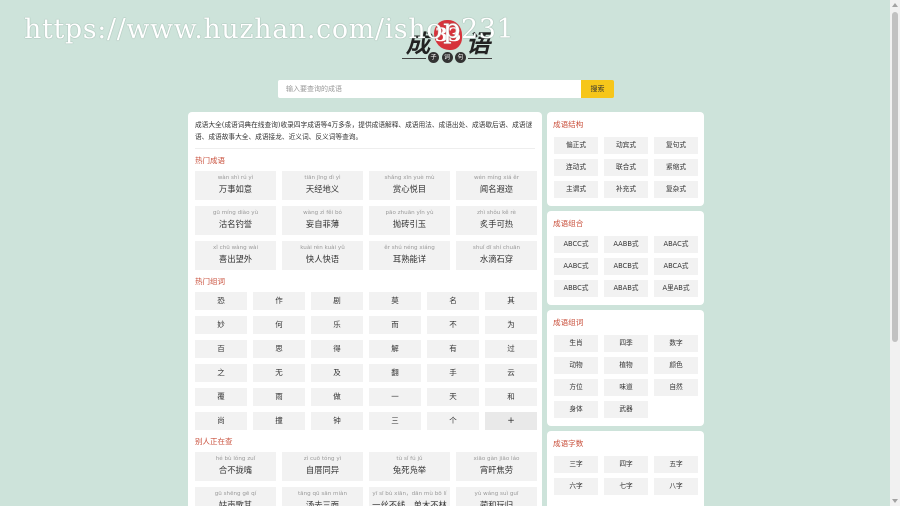  I want to click on search-input, so click(429, 89).